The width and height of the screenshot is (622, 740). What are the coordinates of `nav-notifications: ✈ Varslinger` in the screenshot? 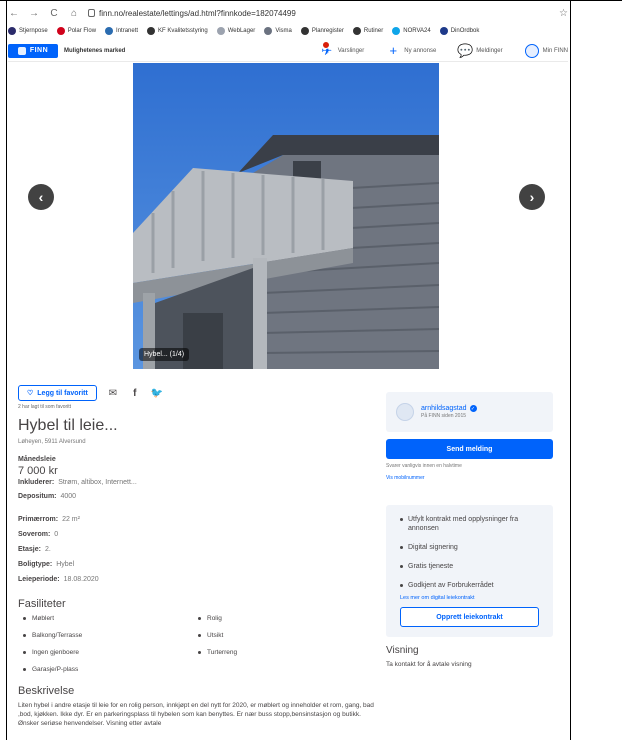 It's located at (342, 49).